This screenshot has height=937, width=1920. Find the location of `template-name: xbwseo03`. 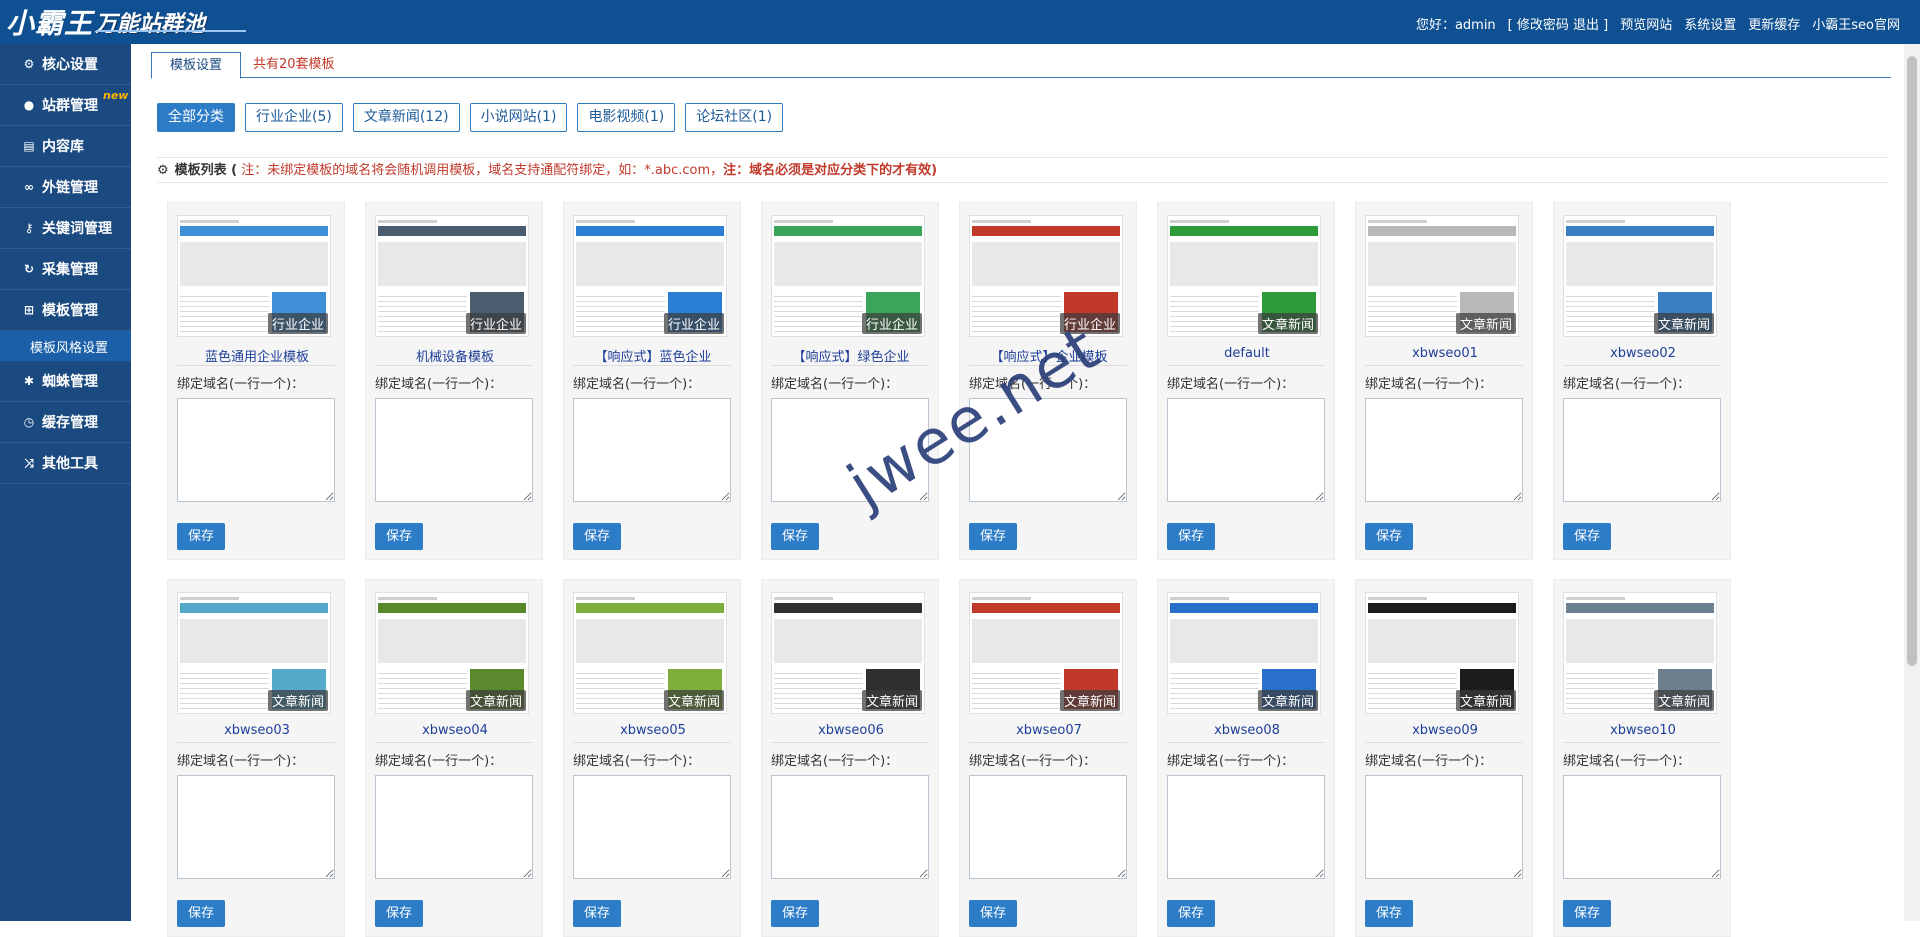

template-name: xbwseo03 is located at coordinates (257, 730).